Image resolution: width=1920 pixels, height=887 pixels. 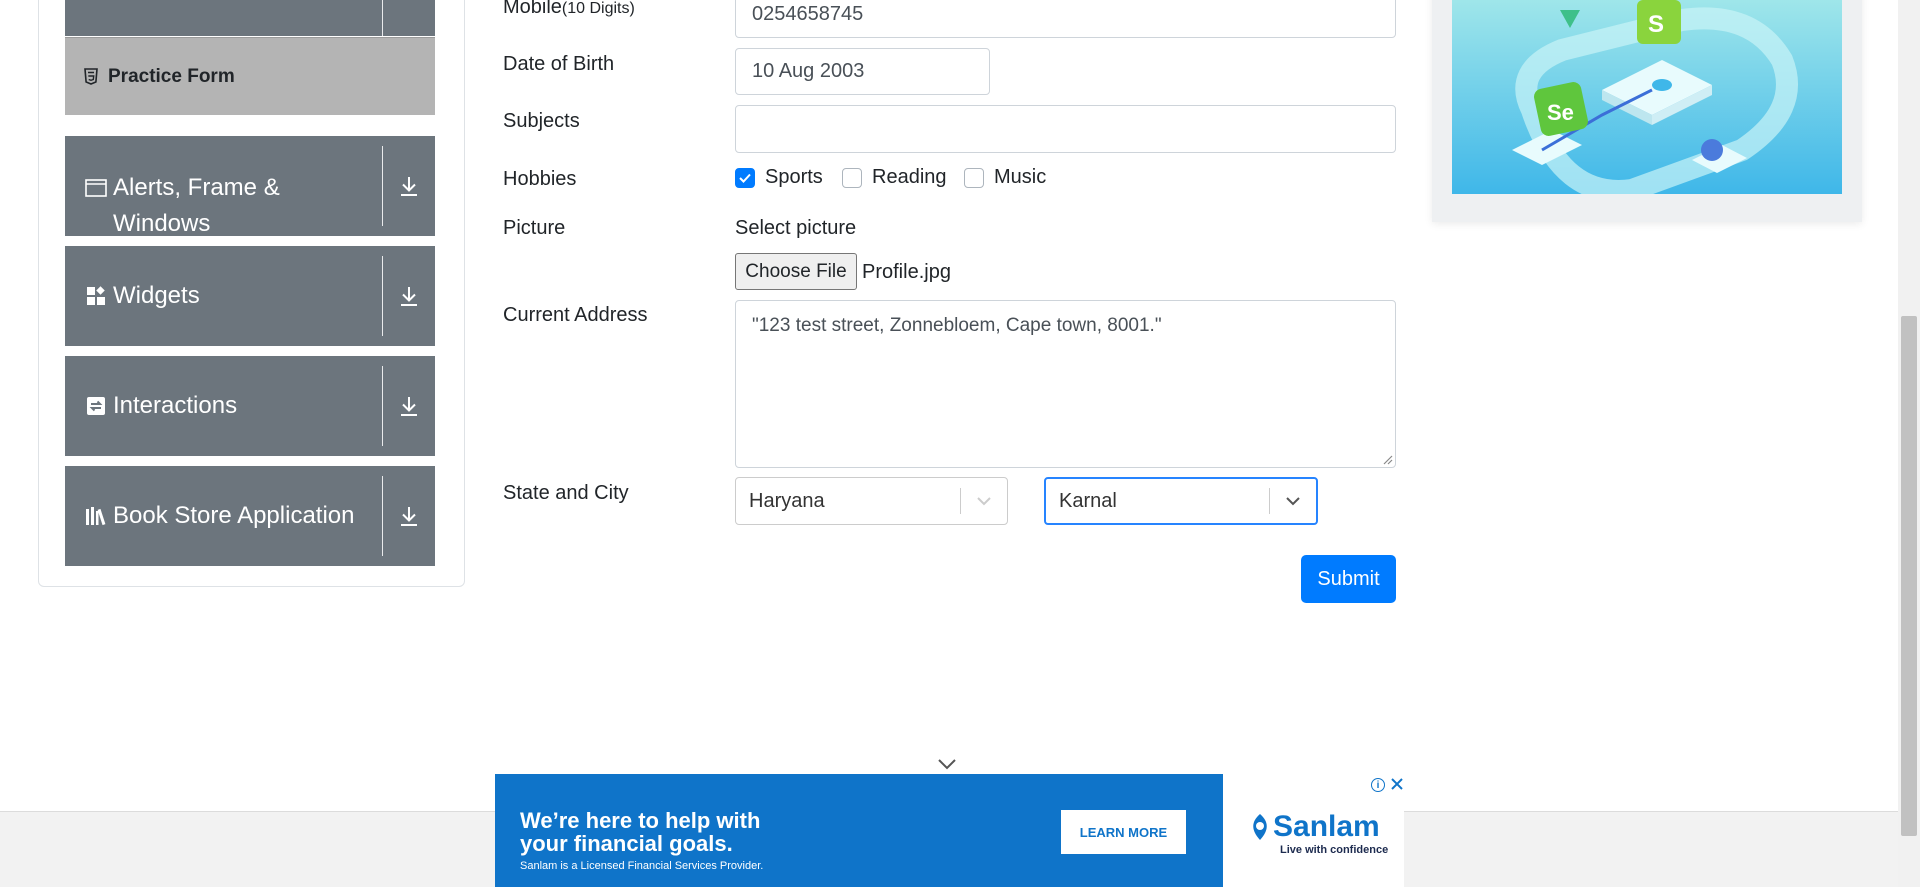 What do you see at coordinates (534, 228) in the screenshot?
I see `picture-label: Picture` at bounding box center [534, 228].